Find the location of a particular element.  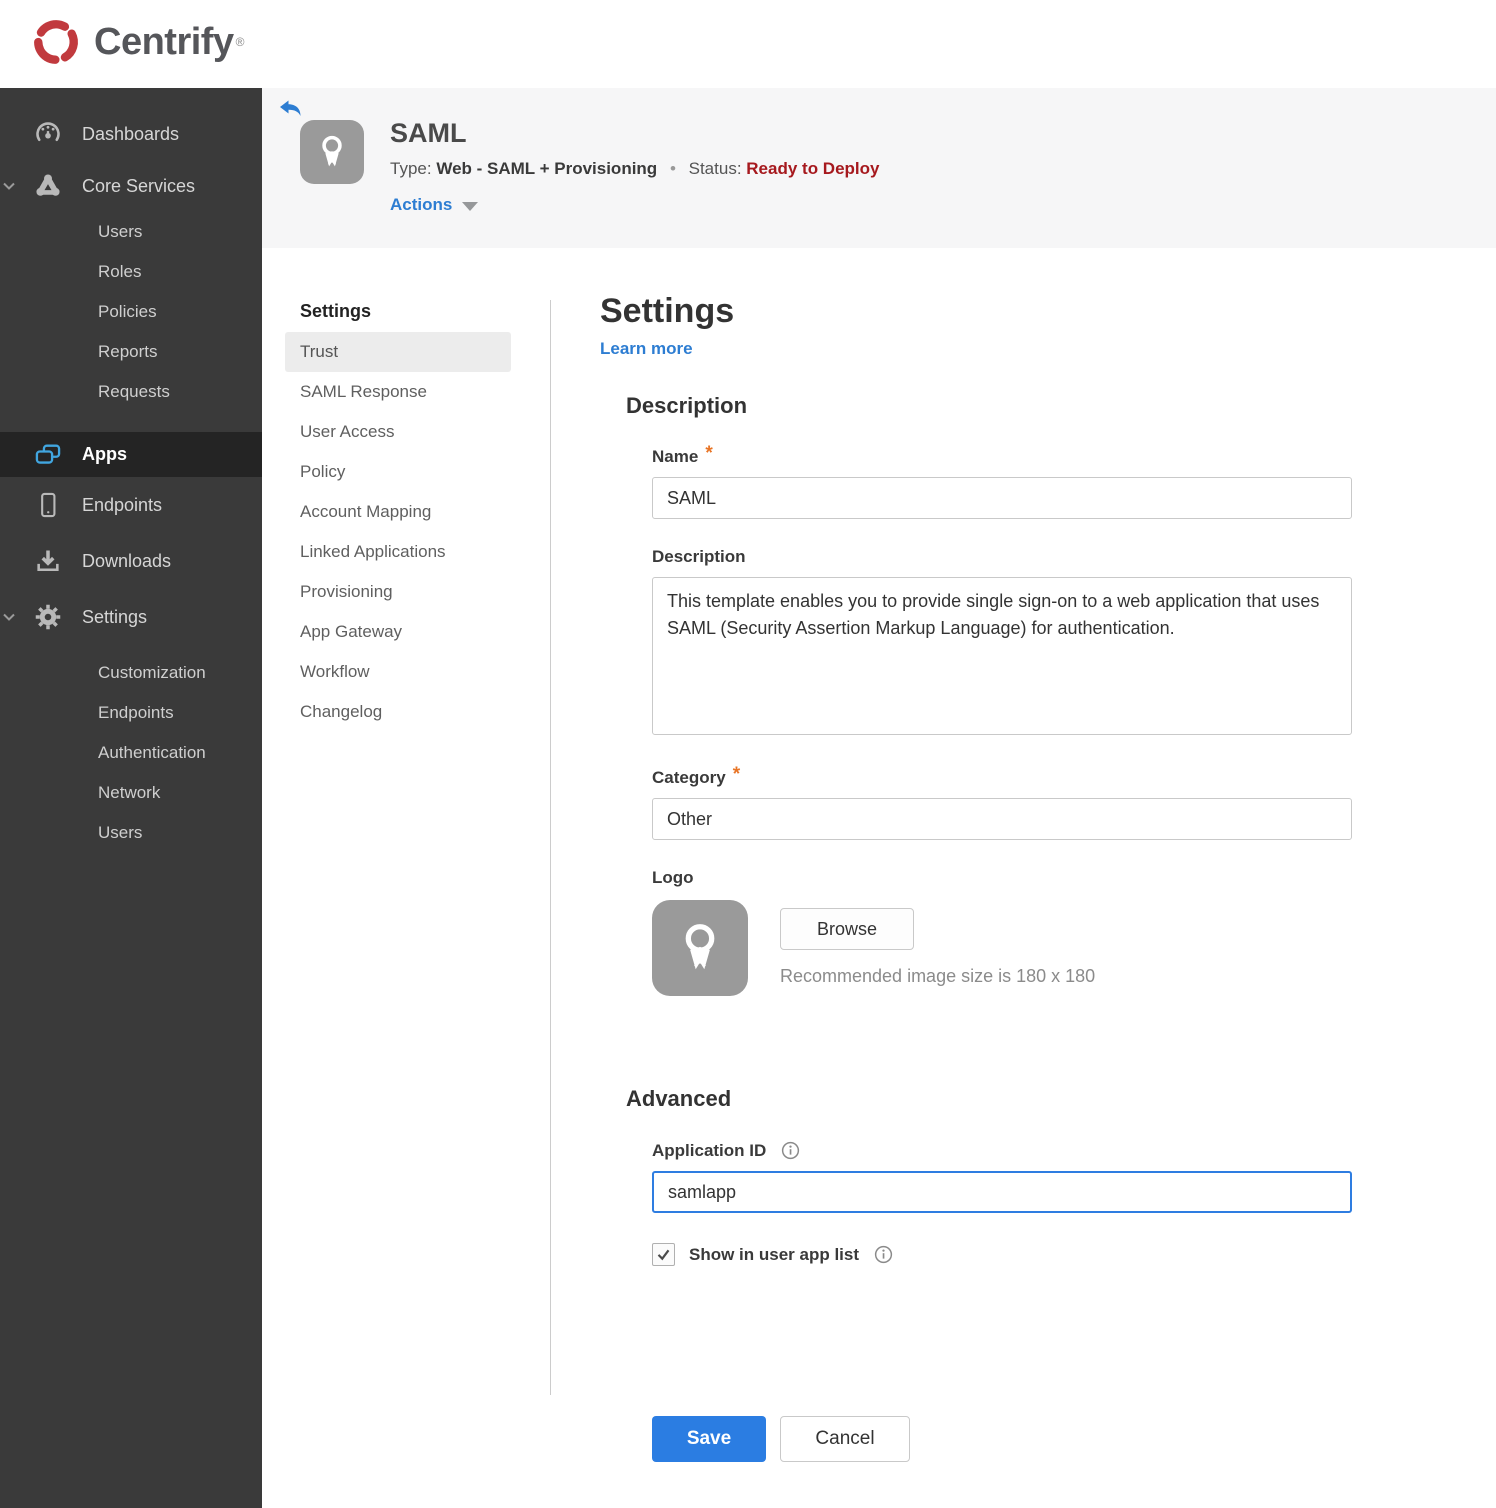

sidebar-item-requests: Requests is located at coordinates (131, 392).